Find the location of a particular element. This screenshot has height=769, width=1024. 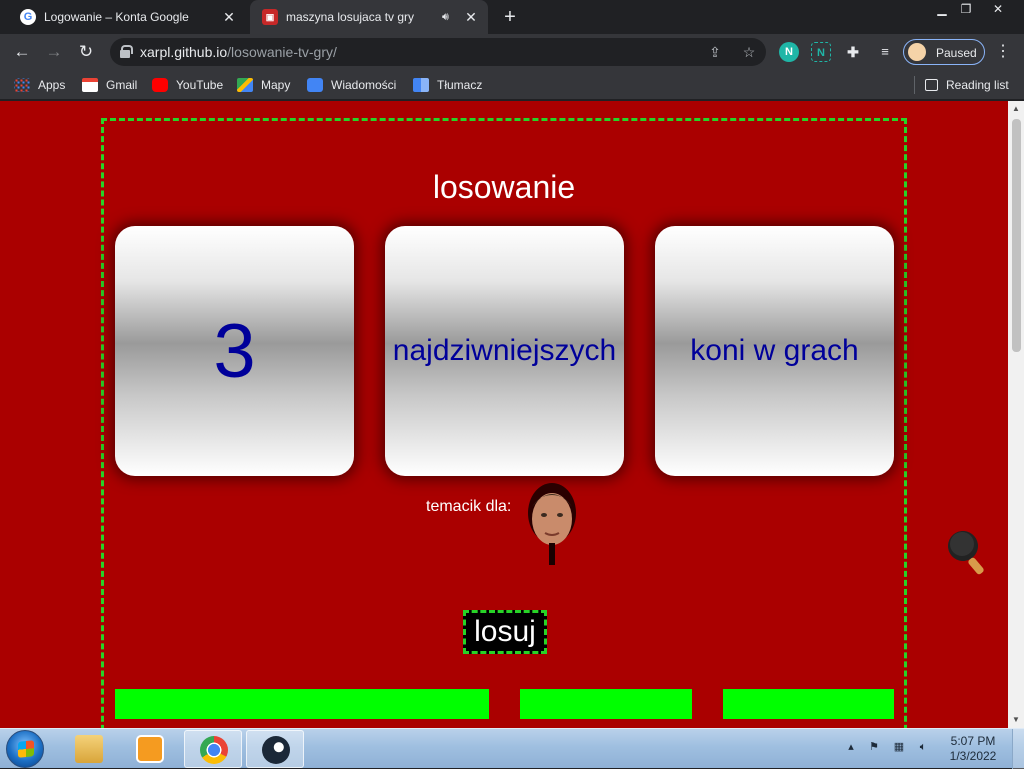

tab-google-login: G Logowanie – Konta Google ✕ is located at coordinates (127, 17).